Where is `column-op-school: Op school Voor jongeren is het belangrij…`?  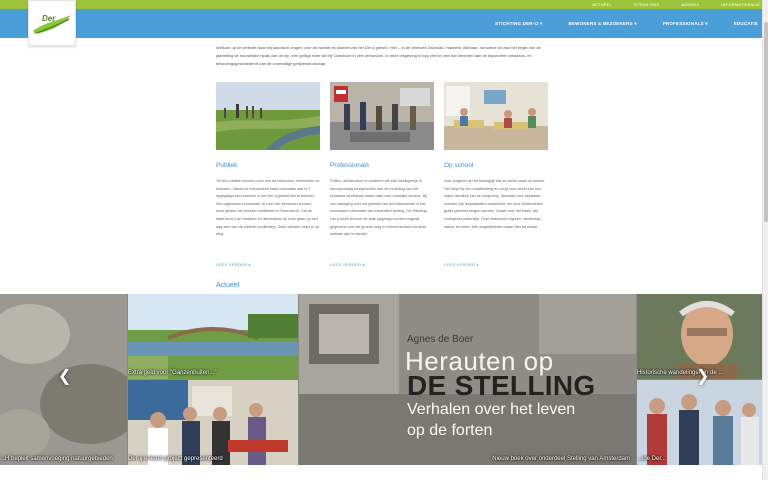
column-op-school: Op school Voor jongeren is het belangrij… is located at coordinates (496, 174).